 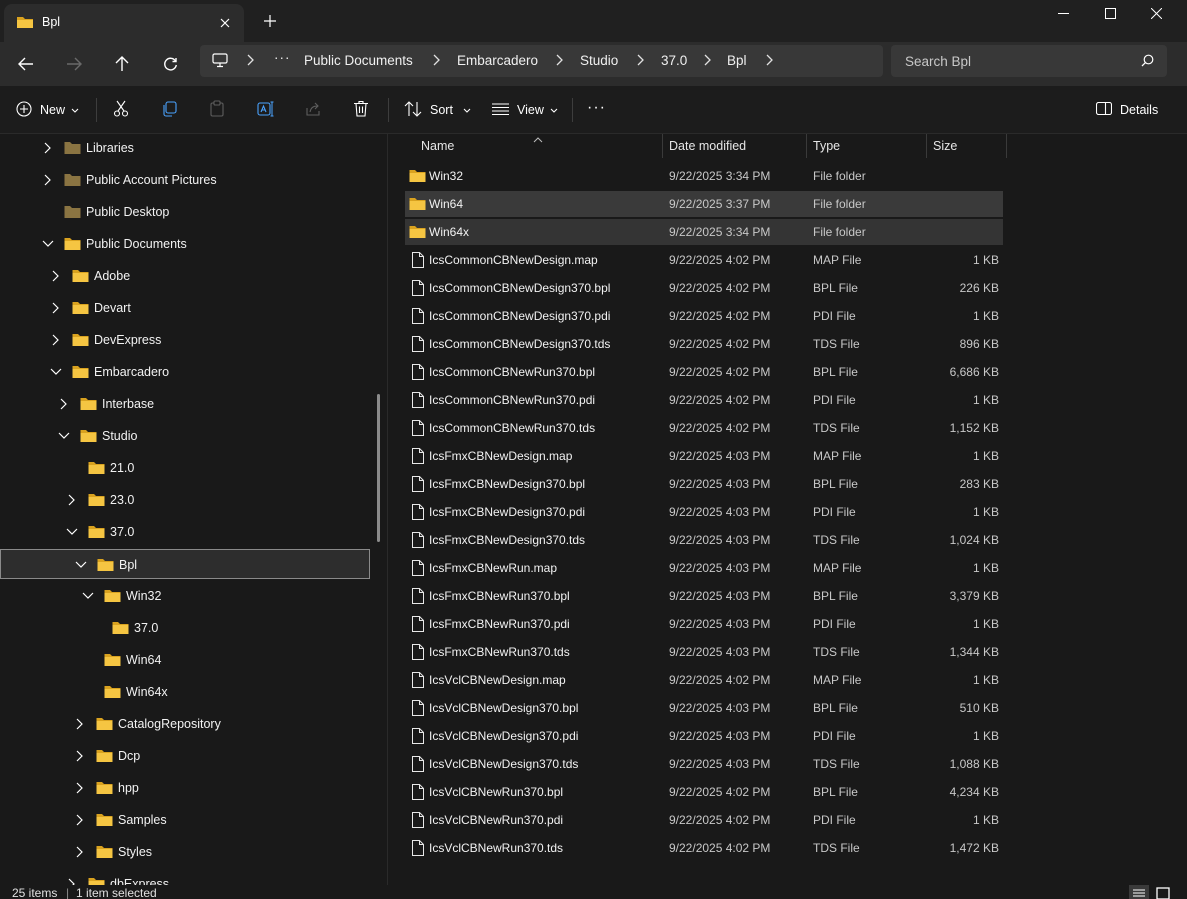 What do you see at coordinates (185, 877) in the screenshot?
I see `sidebar-item: dbExpress` at bounding box center [185, 877].